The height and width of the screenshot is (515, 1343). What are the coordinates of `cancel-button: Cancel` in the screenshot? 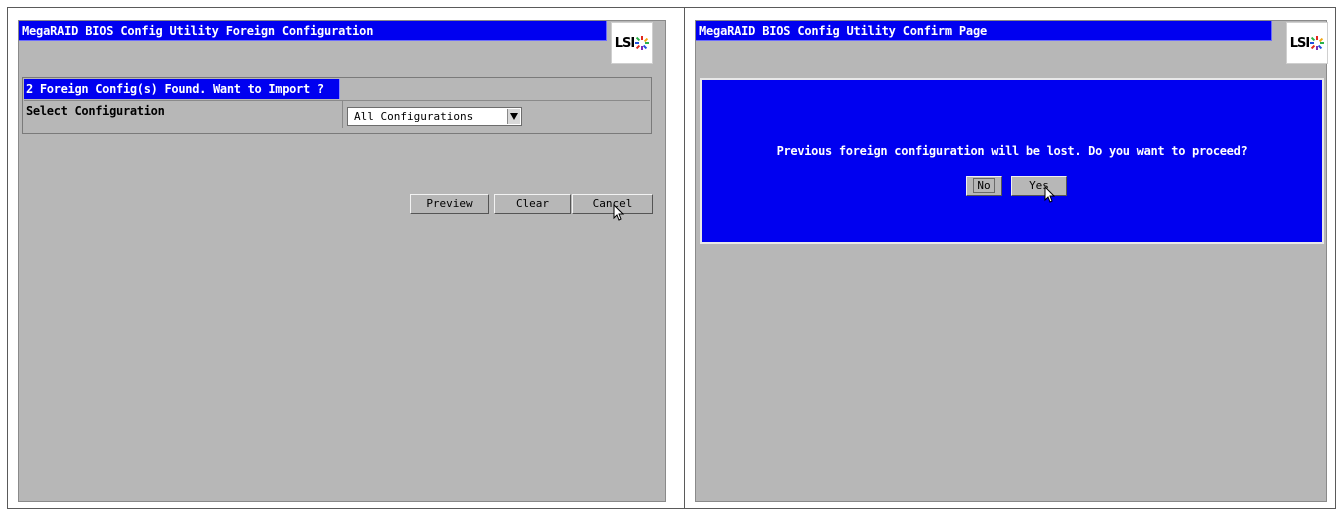 It's located at (612, 204).